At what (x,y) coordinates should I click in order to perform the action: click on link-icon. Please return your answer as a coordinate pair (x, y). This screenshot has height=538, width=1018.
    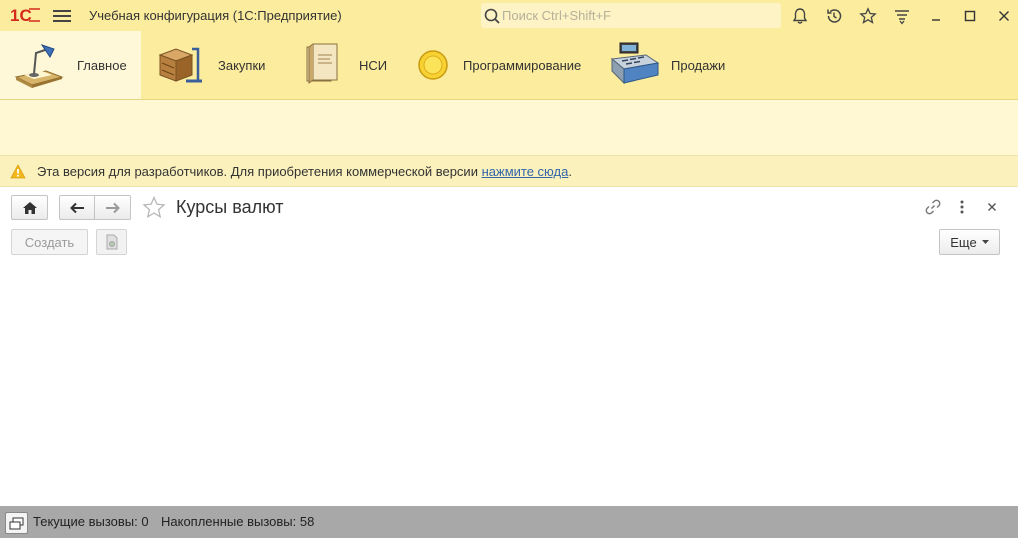
    Looking at the image, I should click on (933, 207).